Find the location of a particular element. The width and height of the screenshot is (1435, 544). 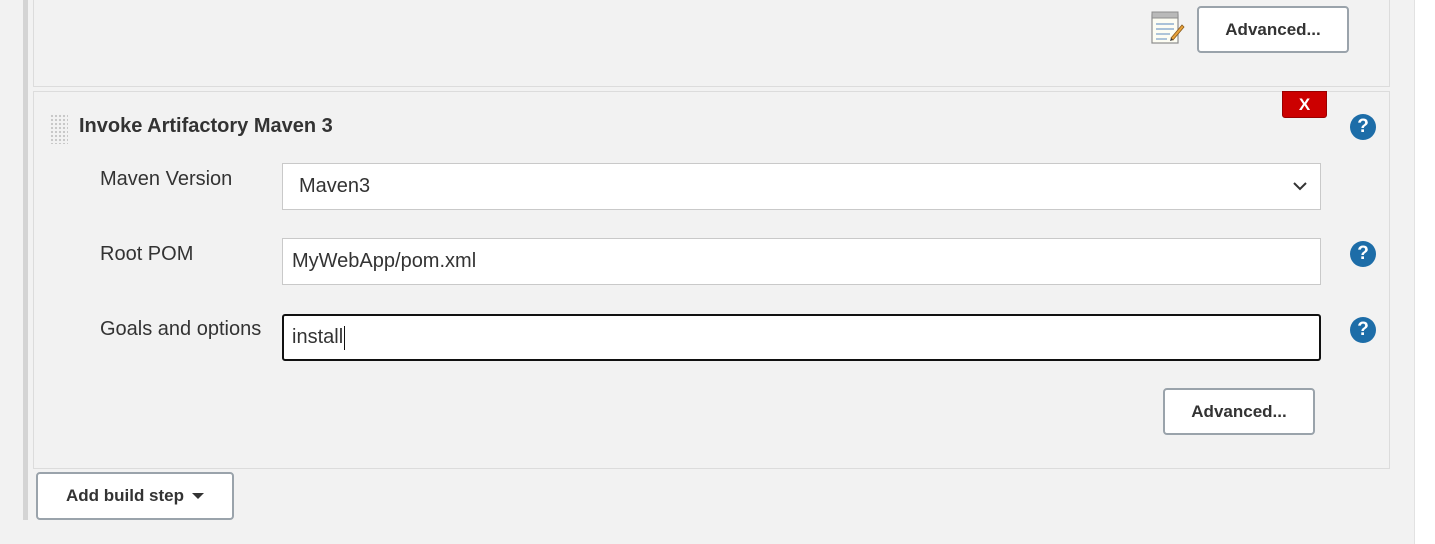

add-build-step-button: Add build step is located at coordinates (135, 496).